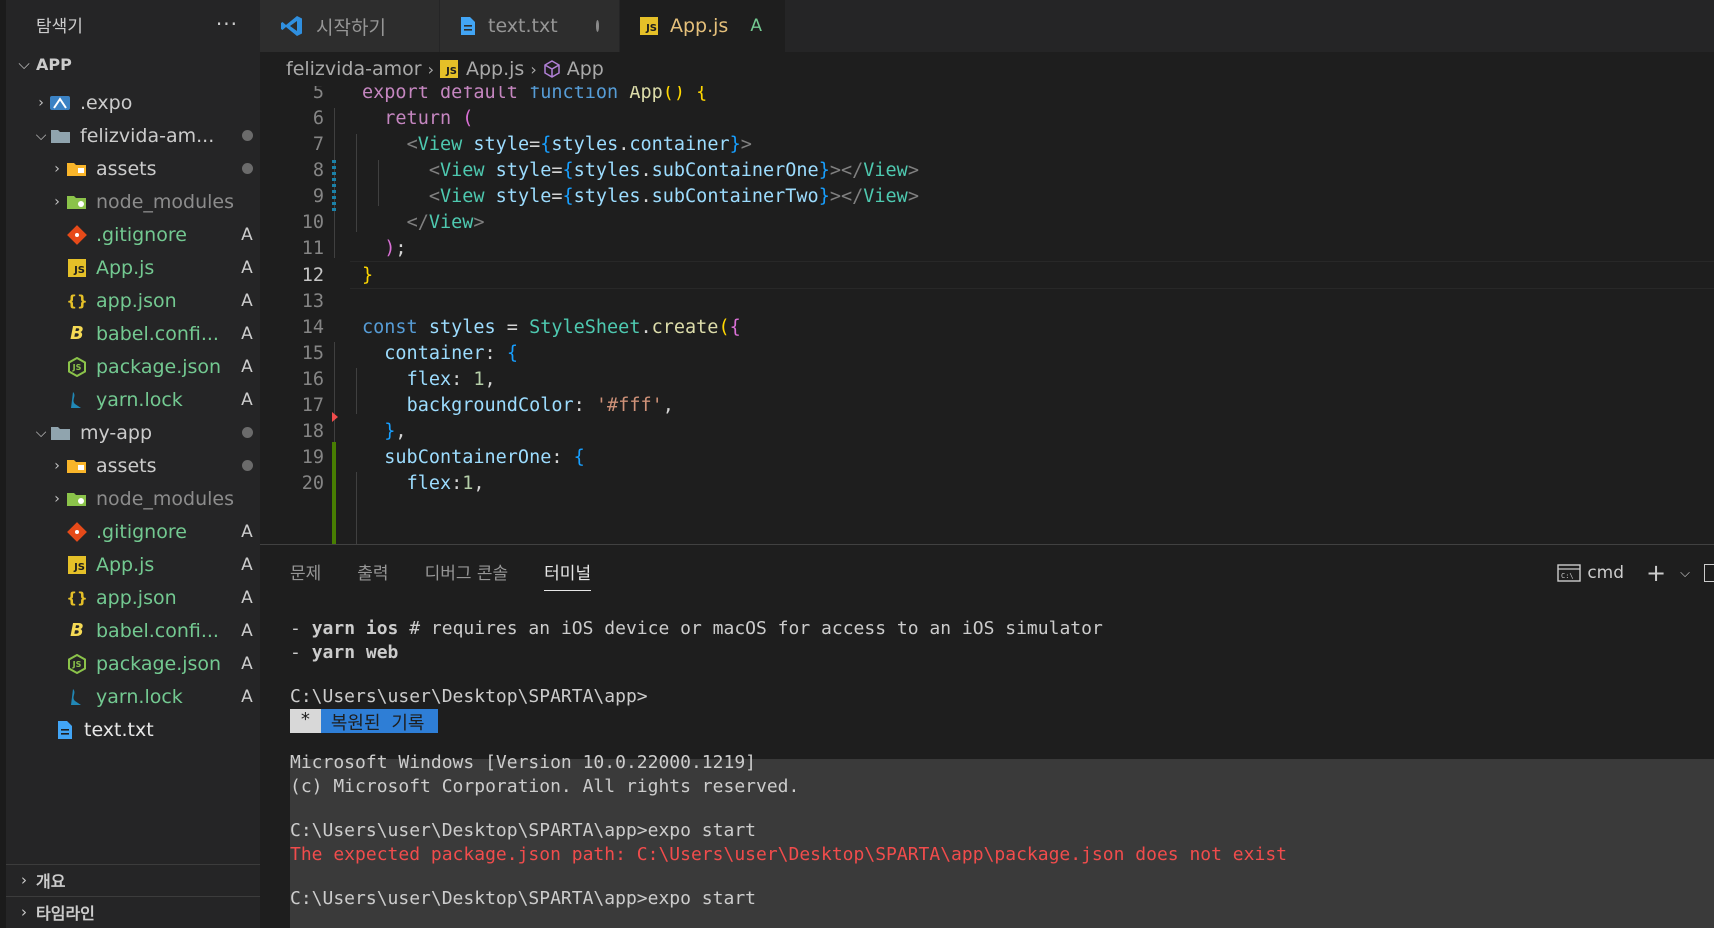  What do you see at coordinates (585, 69) in the screenshot?
I see `breadcrumb-symbol: App` at bounding box center [585, 69].